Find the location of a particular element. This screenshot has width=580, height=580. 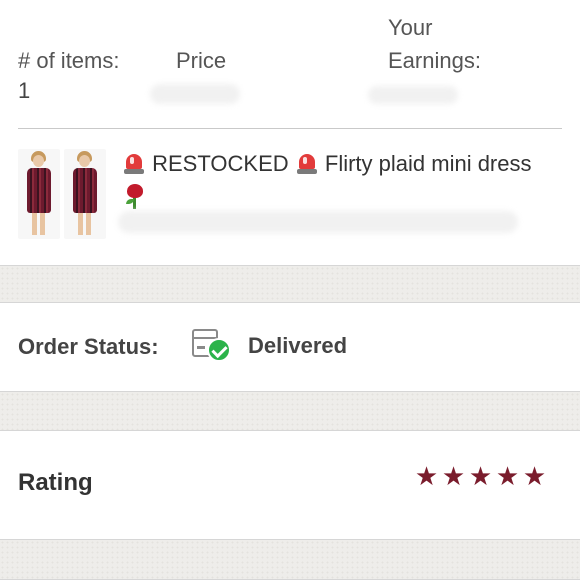

listing-title: RESTOCKED Flirty plaid mini dress is located at coordinates (332, 180).